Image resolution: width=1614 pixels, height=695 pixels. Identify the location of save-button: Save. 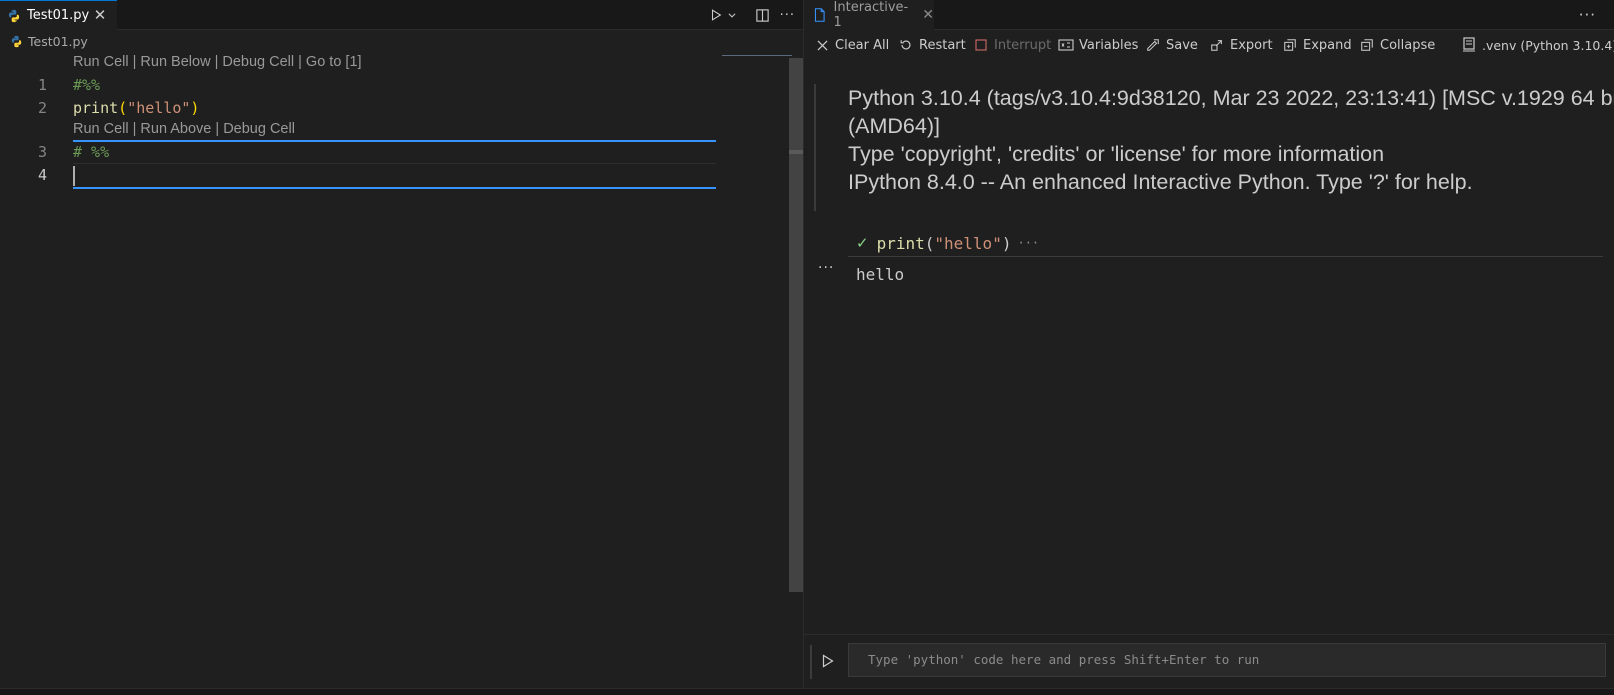
(1171, 45).